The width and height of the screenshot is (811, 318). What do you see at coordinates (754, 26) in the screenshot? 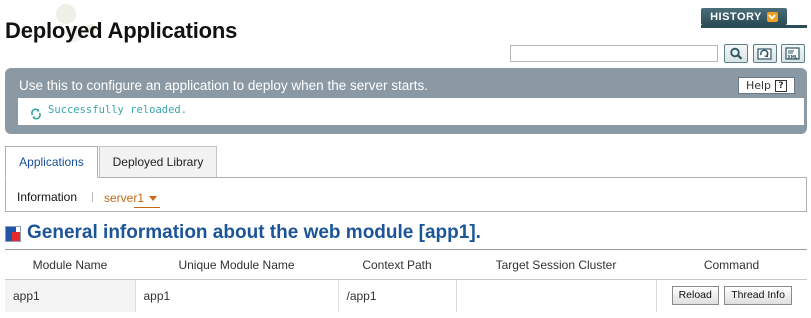
I see `history-underline` at bounding box center [754, 26].